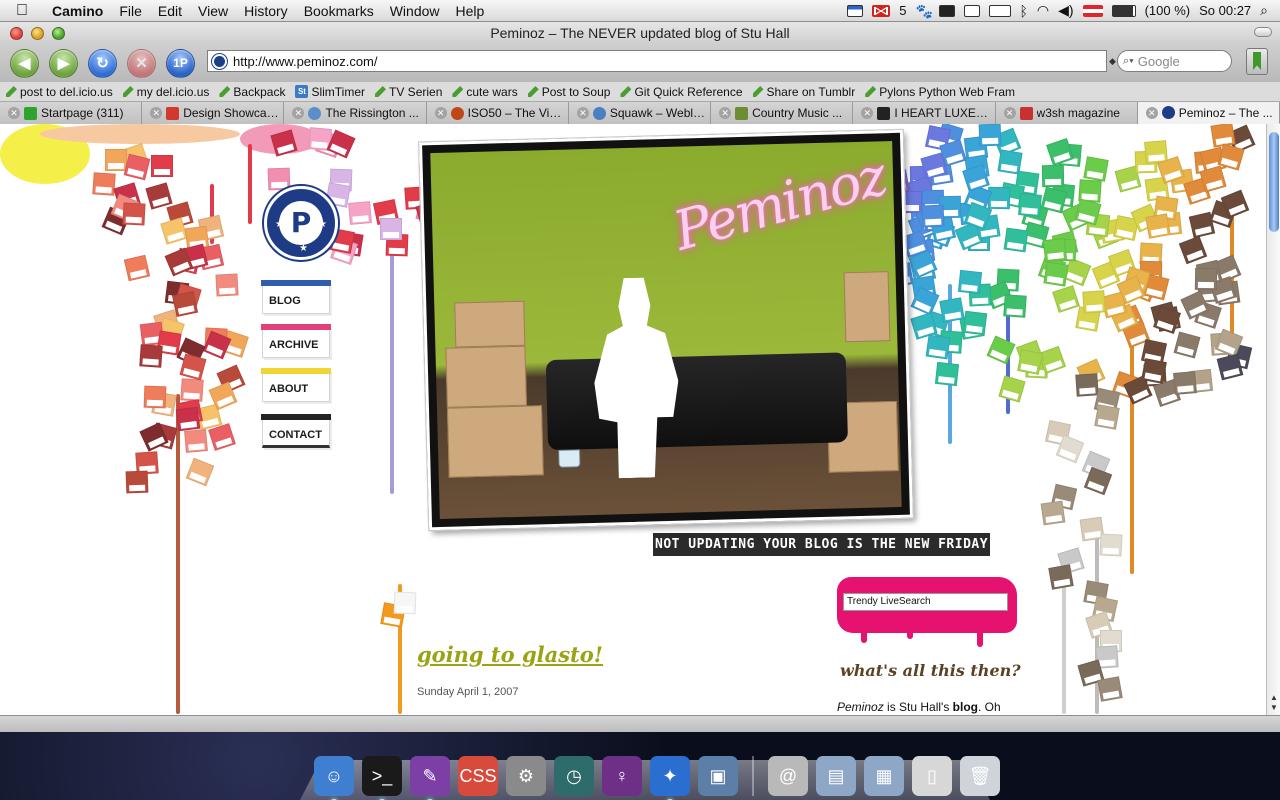 The image size is (1280, 800). I want to click on minimize-window-button, so click(37, 33).